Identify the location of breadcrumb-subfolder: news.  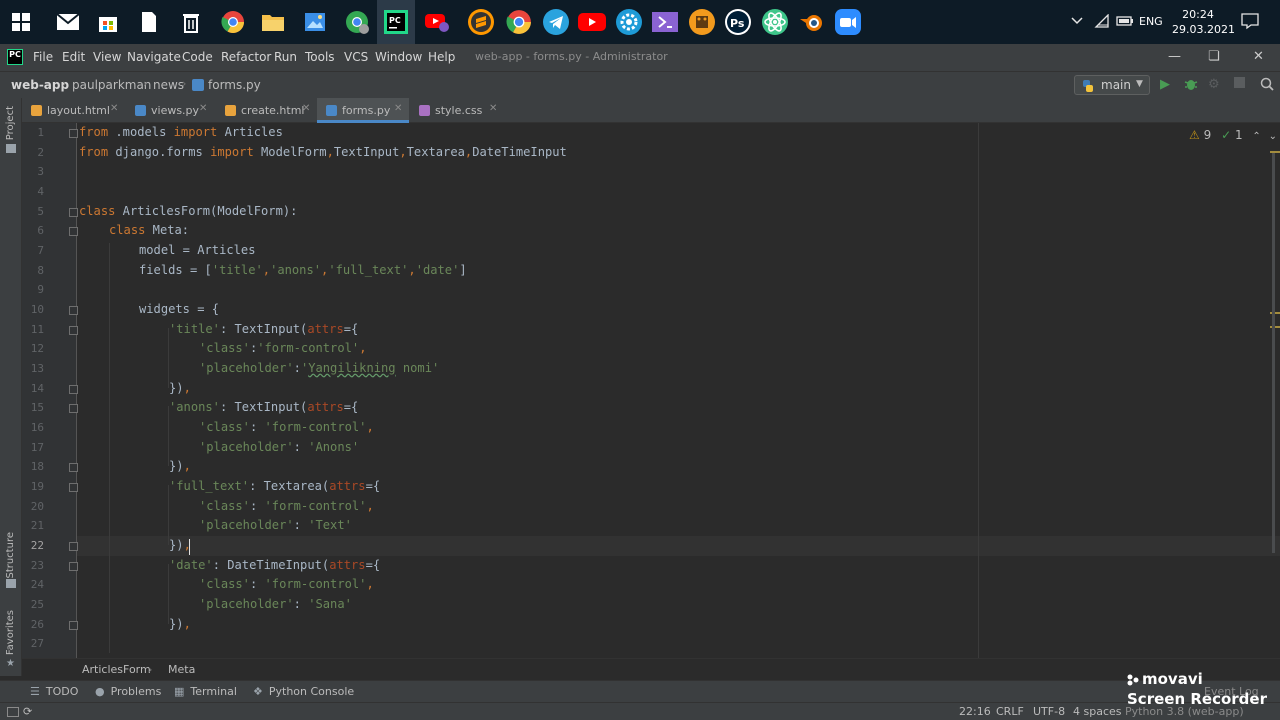
(168, 85).